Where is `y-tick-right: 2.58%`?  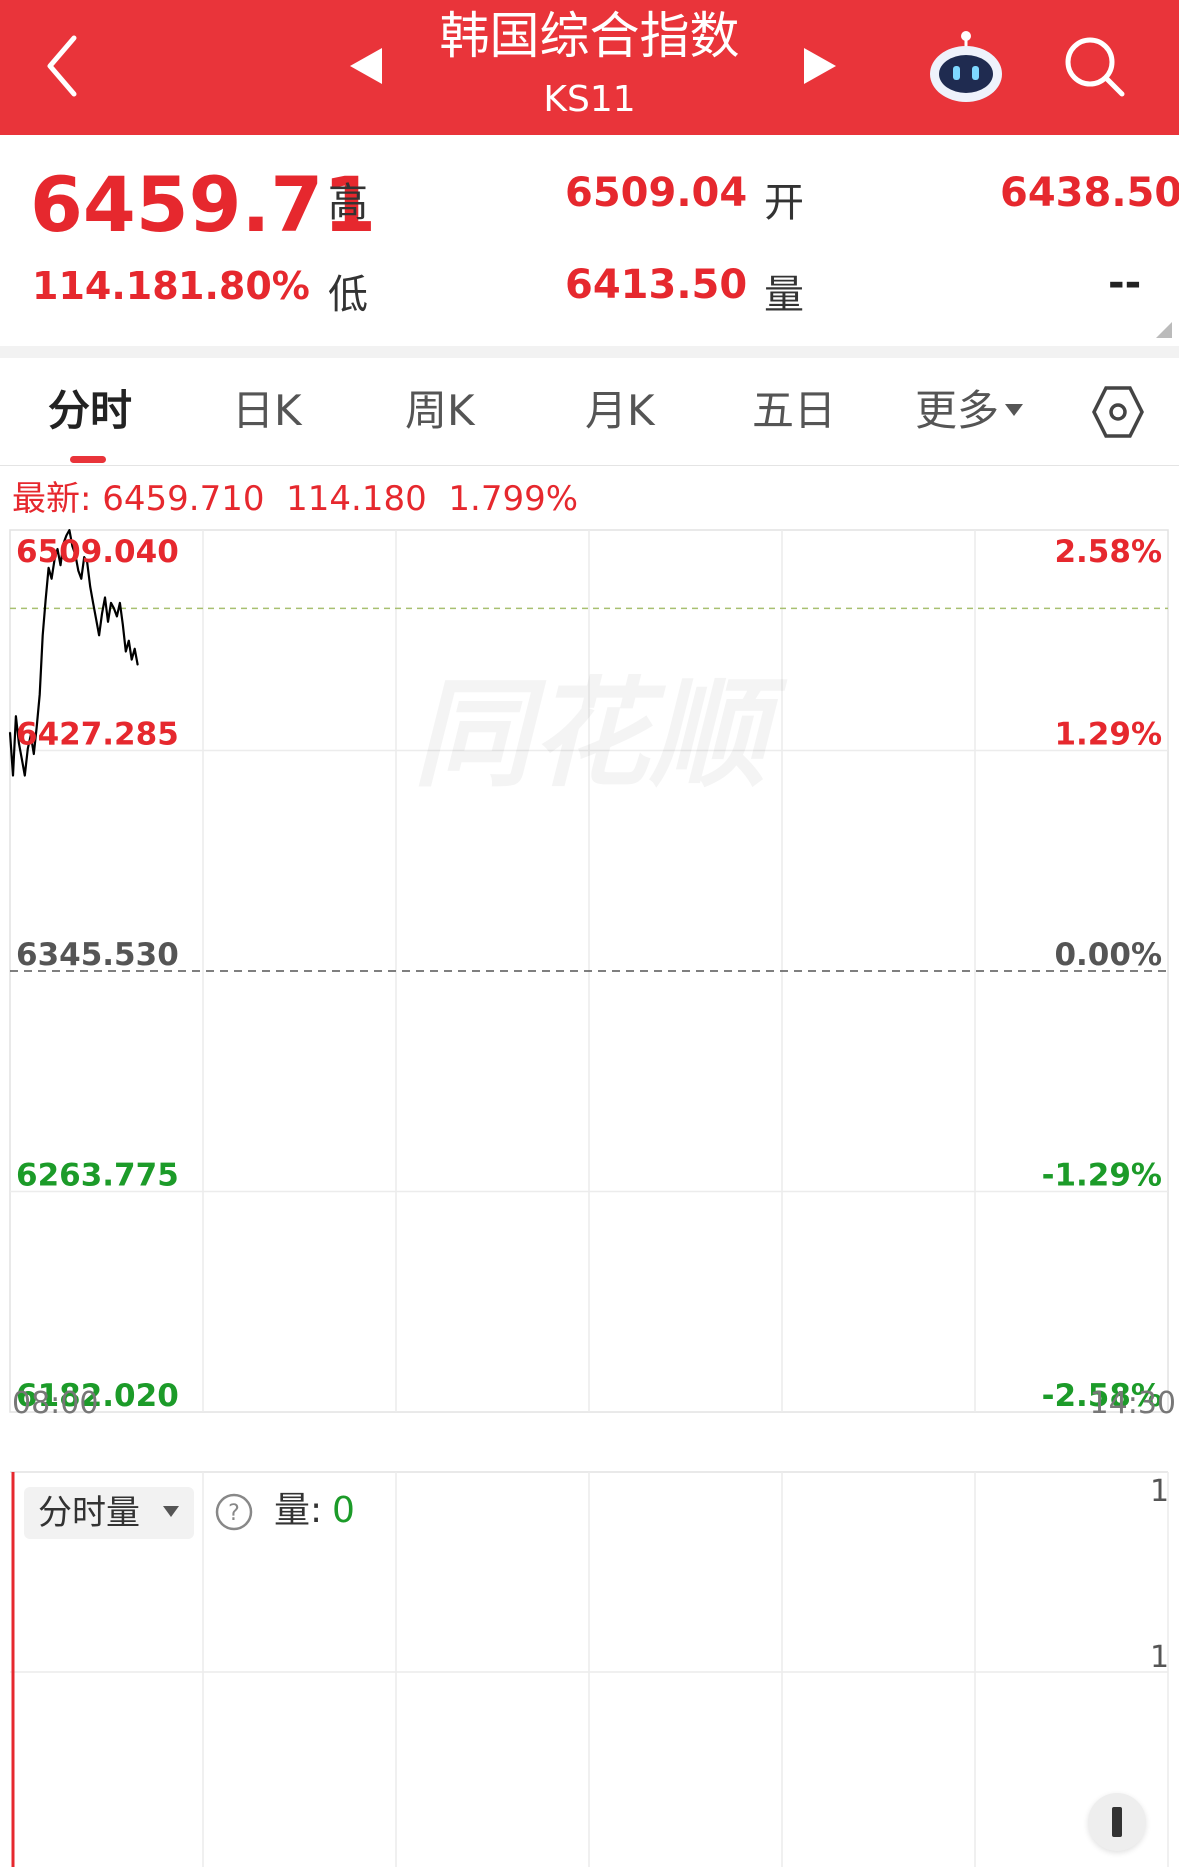
y-tick-right: 2.58% is located at coordinates (1108, 552).